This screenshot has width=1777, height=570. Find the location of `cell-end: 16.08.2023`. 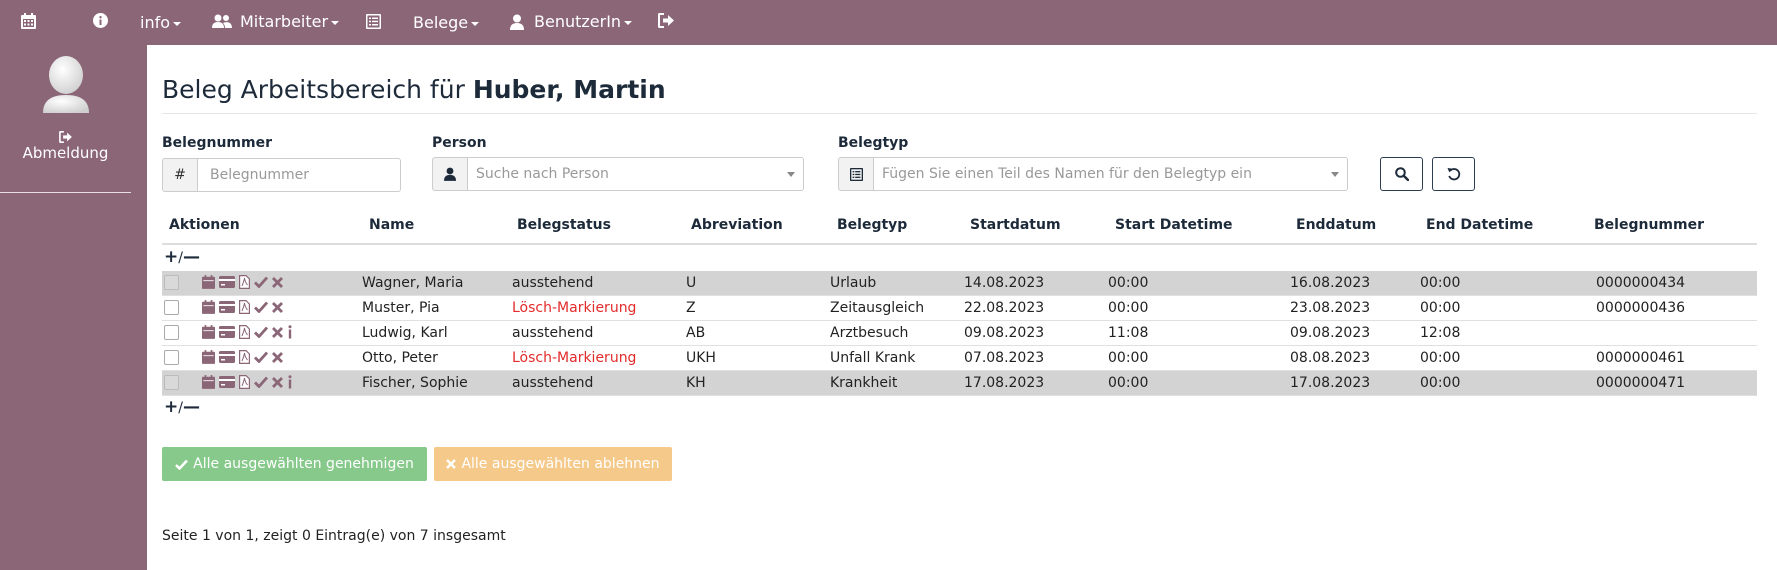

cell-end: 16.08.2023 is located at coordinates (1330, 283).